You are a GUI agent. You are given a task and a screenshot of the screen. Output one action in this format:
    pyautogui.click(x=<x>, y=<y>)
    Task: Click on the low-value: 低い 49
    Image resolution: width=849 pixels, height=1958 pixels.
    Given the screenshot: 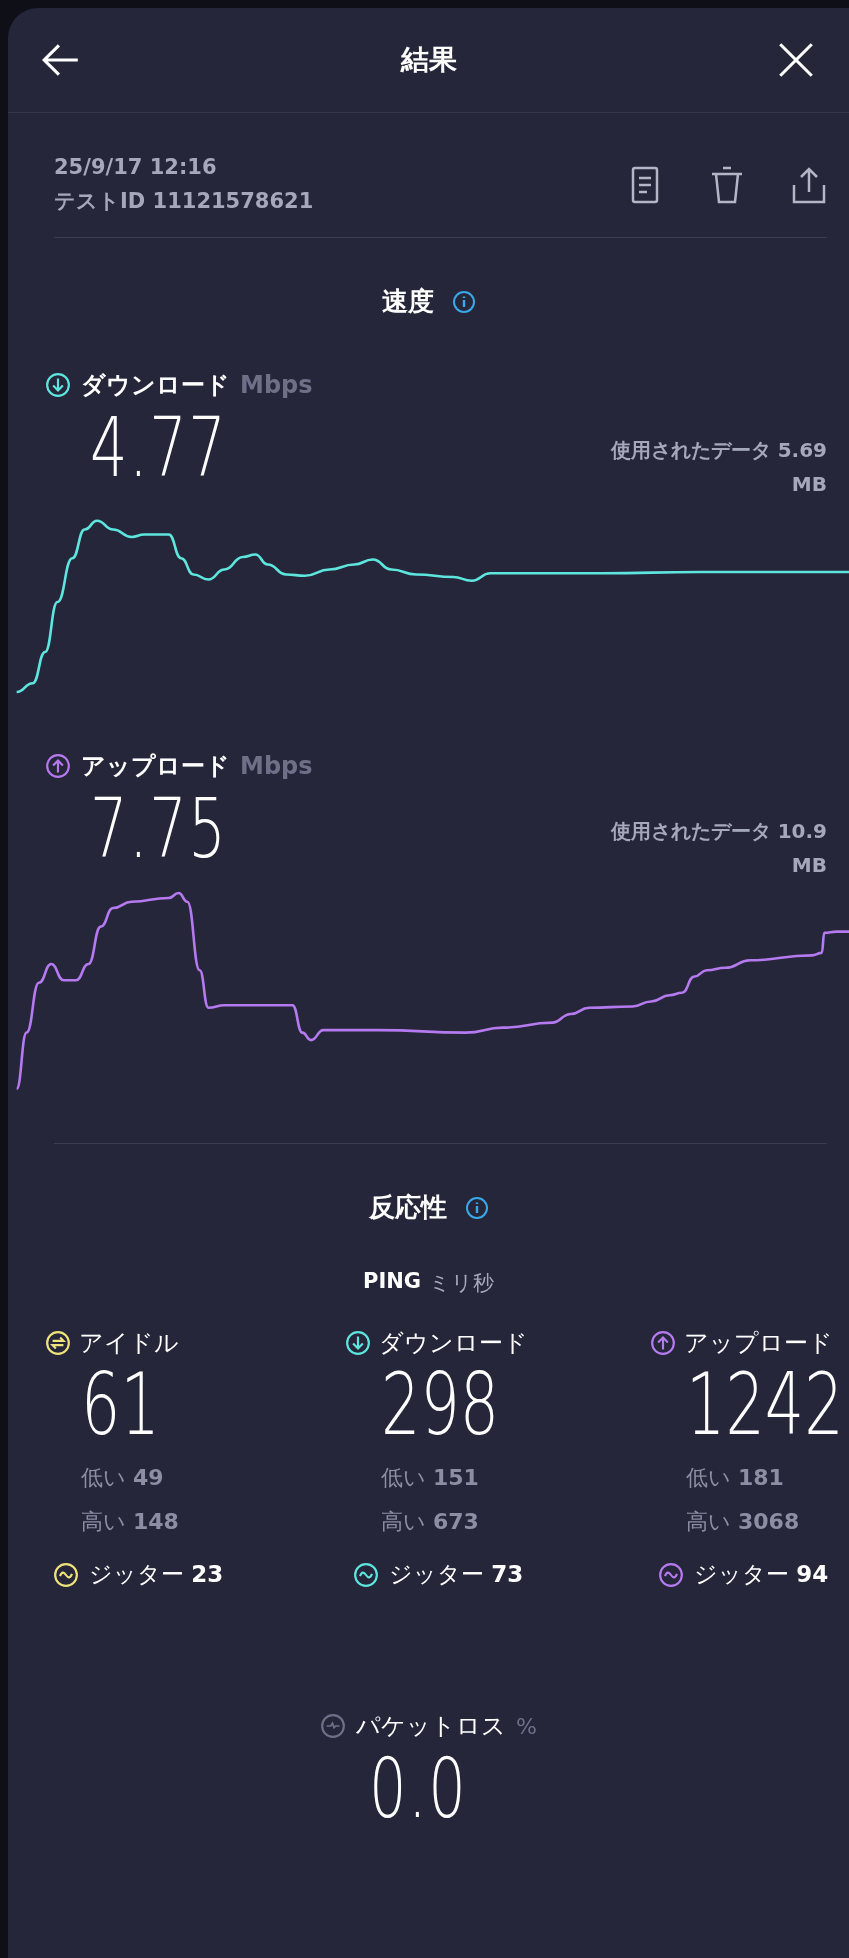 What is the action you would take?
    pyautogui.click(x=123, y=1478)
    